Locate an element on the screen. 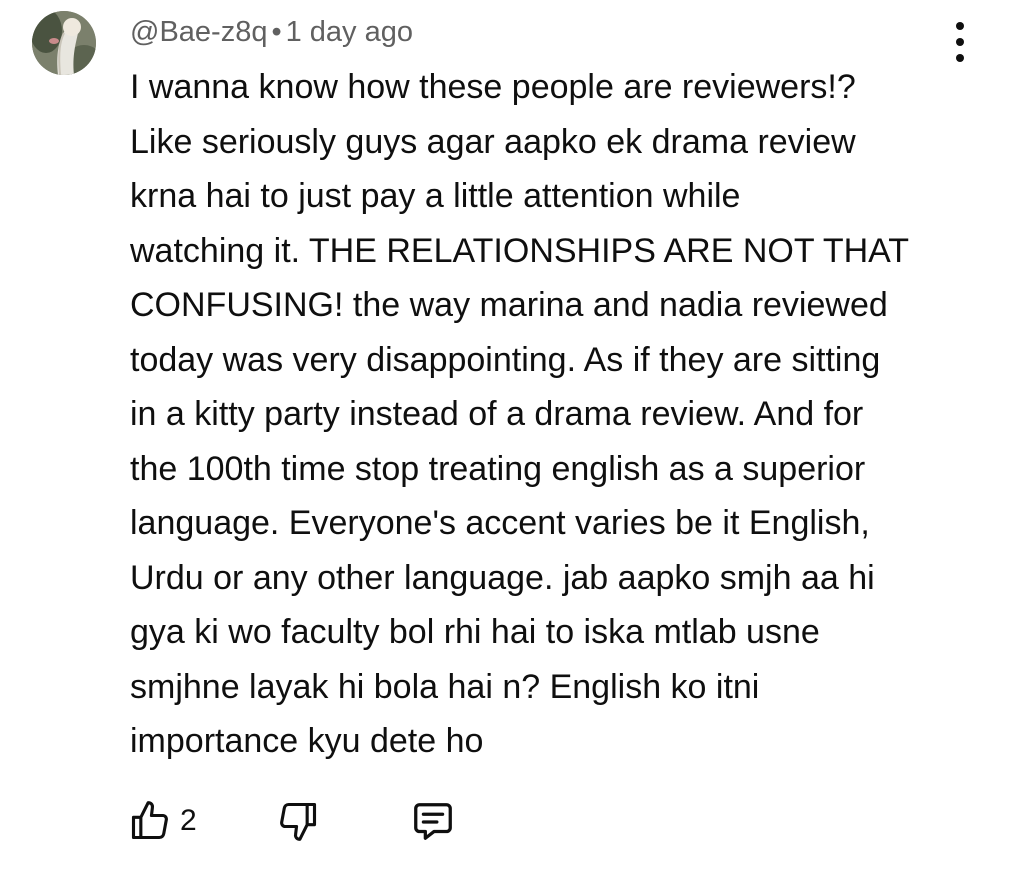 Image resolution: width=1024 pixels, height=881 pixels. avatar-image is located at coordinates (64, 43).